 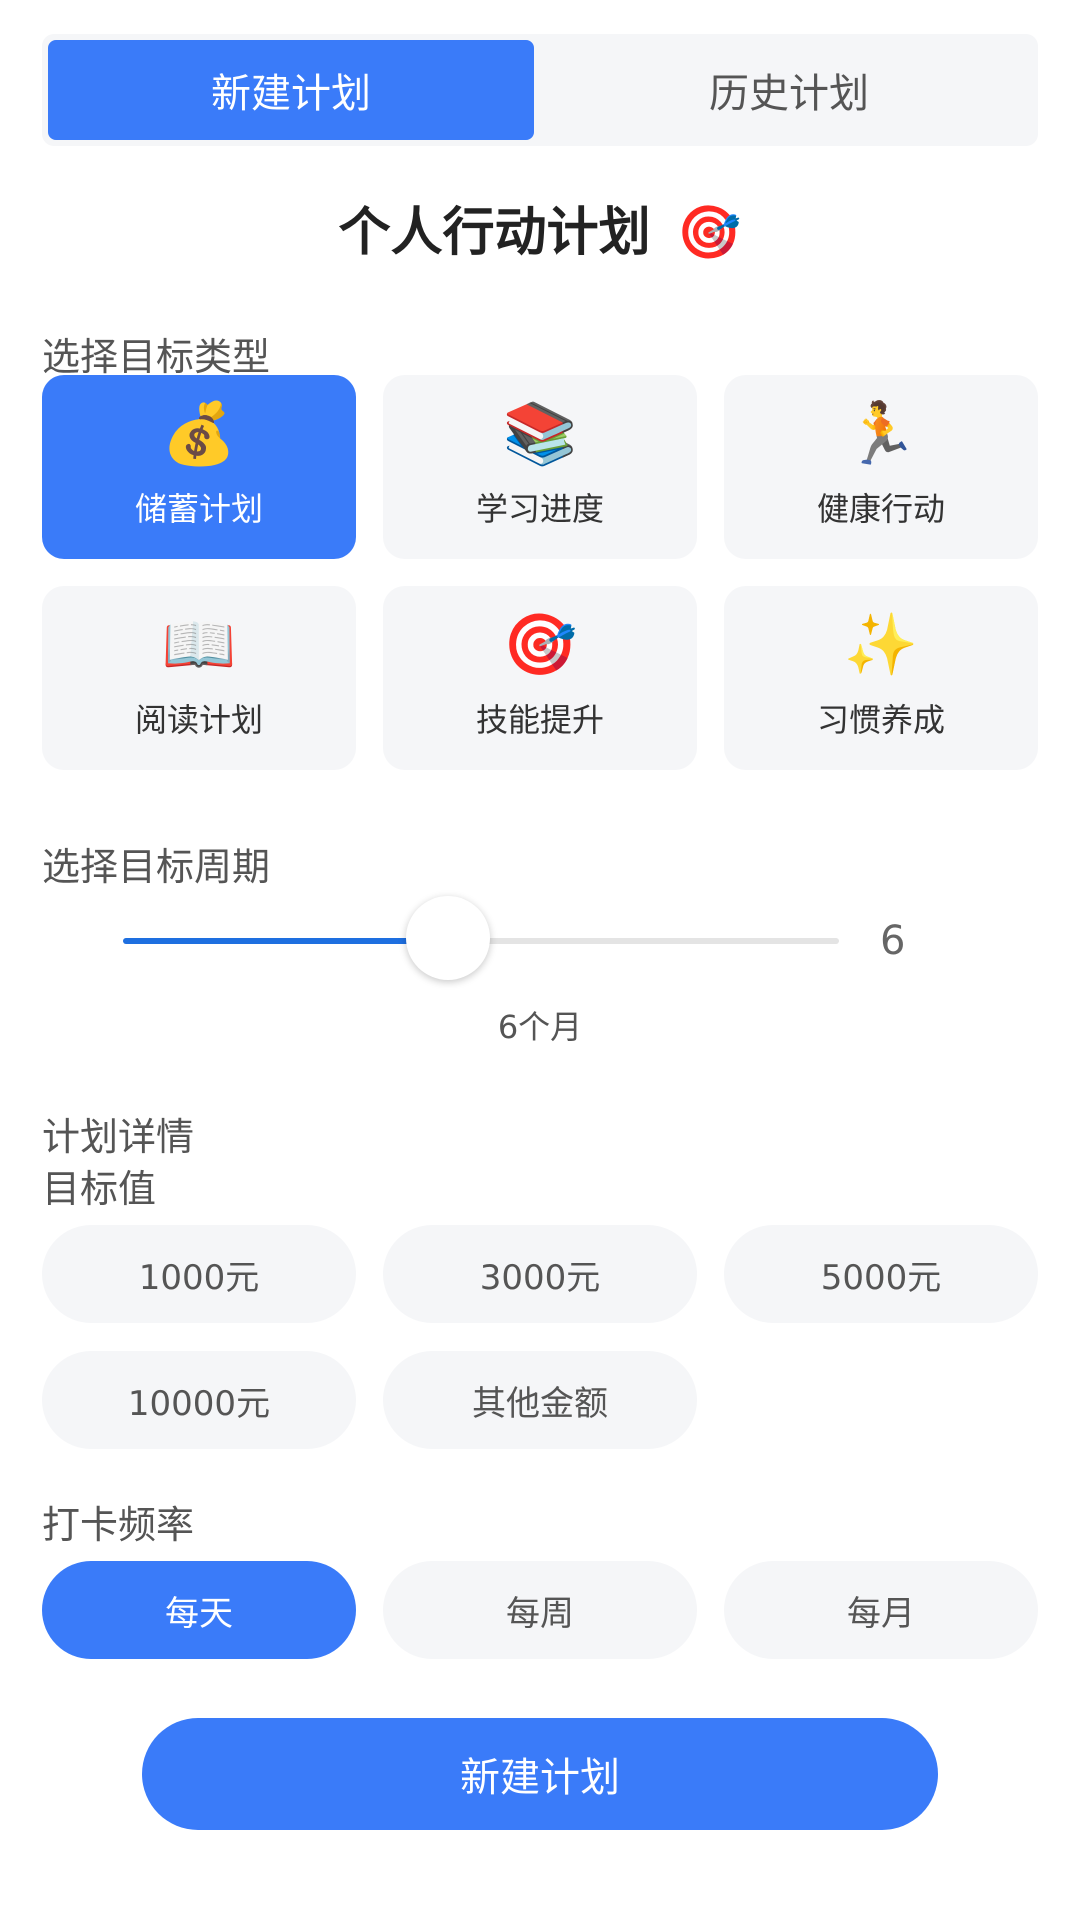 What do you see at coordinates (540, 90) in the screenshot?
I see `tab-bar: 新建计划 历史计划` at bounding box center [540, 90].